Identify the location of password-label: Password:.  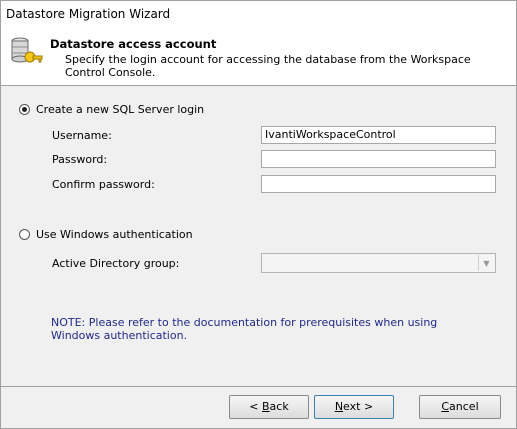
(80, 159).